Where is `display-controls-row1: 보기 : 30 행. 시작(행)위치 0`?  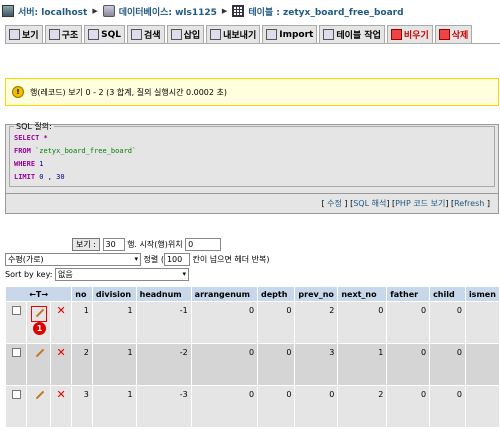 display-controls-row1: 보기 : 30 행. 시작(행)위치 0 is located at coordinates (147, 244).